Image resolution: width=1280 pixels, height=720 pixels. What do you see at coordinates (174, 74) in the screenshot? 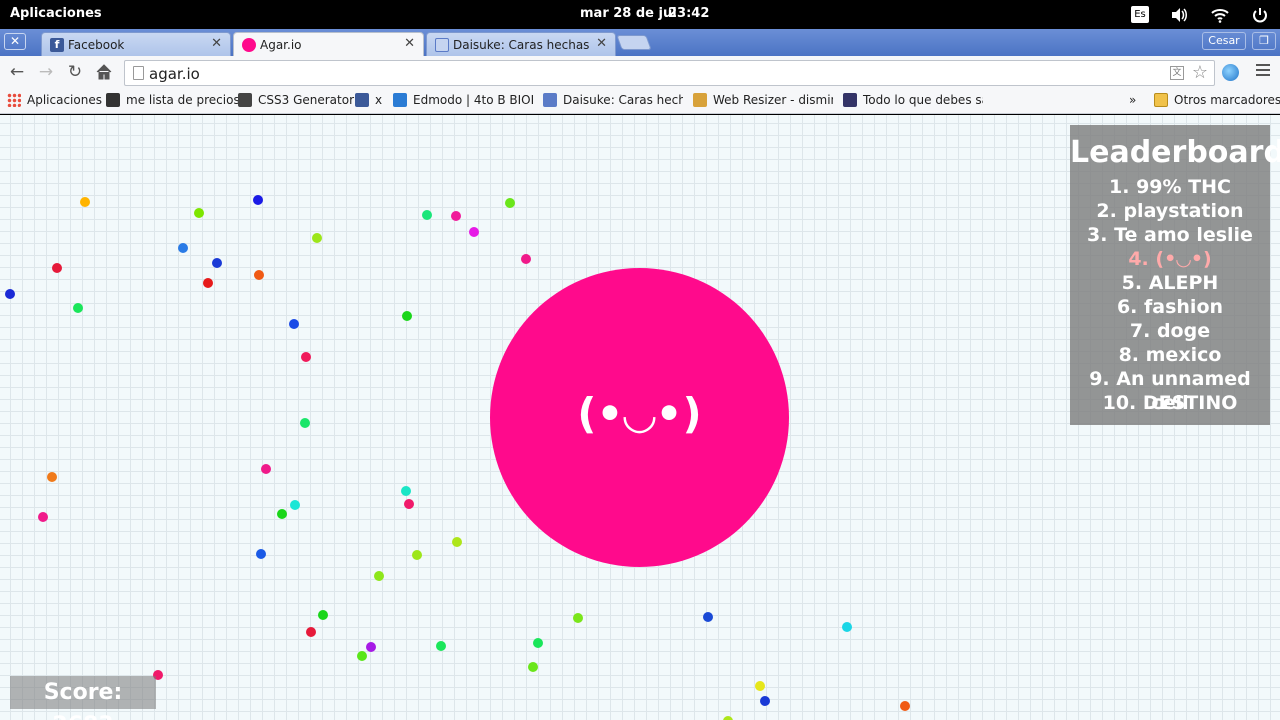
I see `url-text: agar.io` at bounding box center [174, 74].